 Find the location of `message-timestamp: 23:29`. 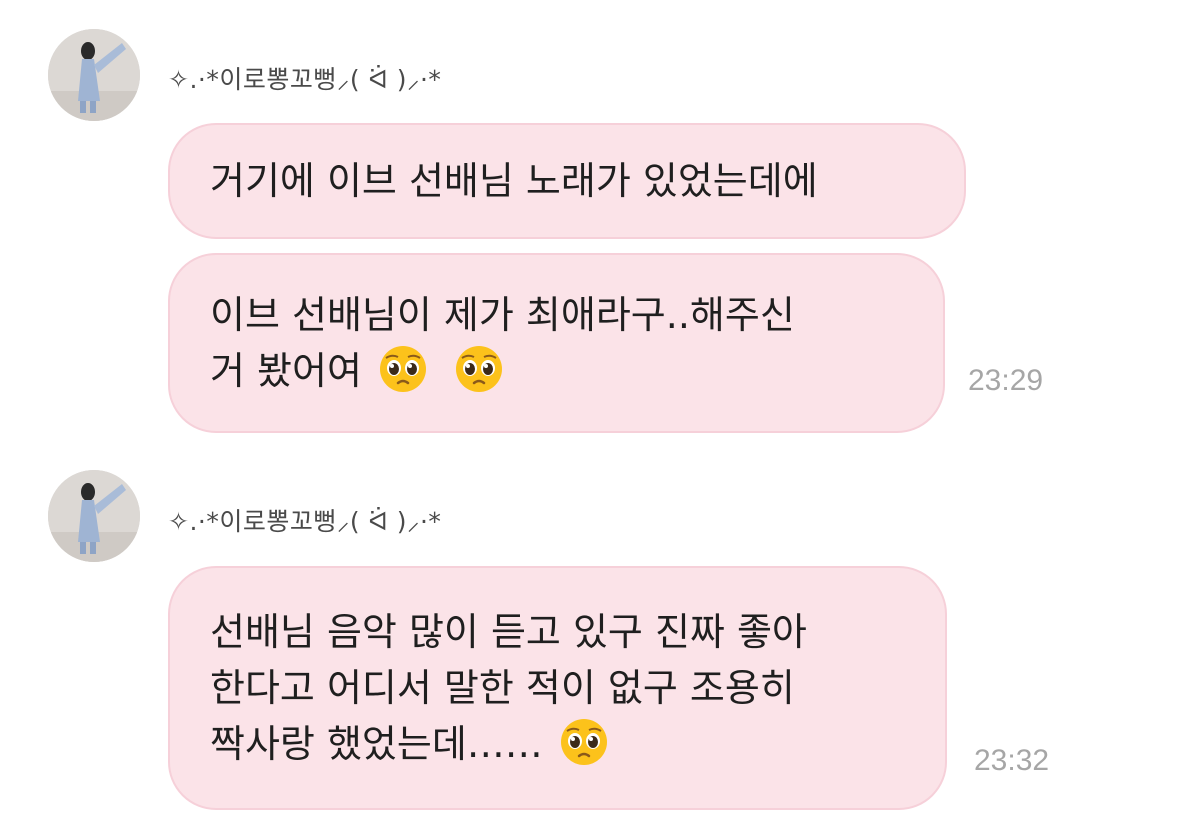

message-timestamp: 23:29 is located at coordinates (1006, 380).